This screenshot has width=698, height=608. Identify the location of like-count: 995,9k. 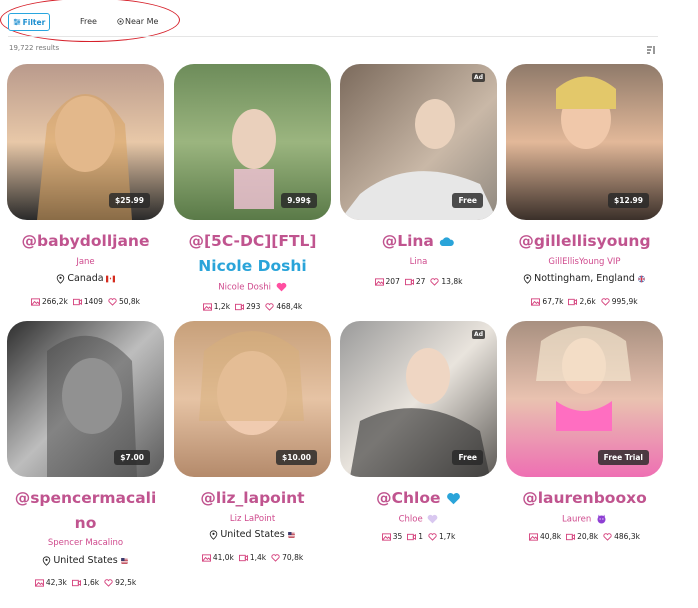
(619, 301).